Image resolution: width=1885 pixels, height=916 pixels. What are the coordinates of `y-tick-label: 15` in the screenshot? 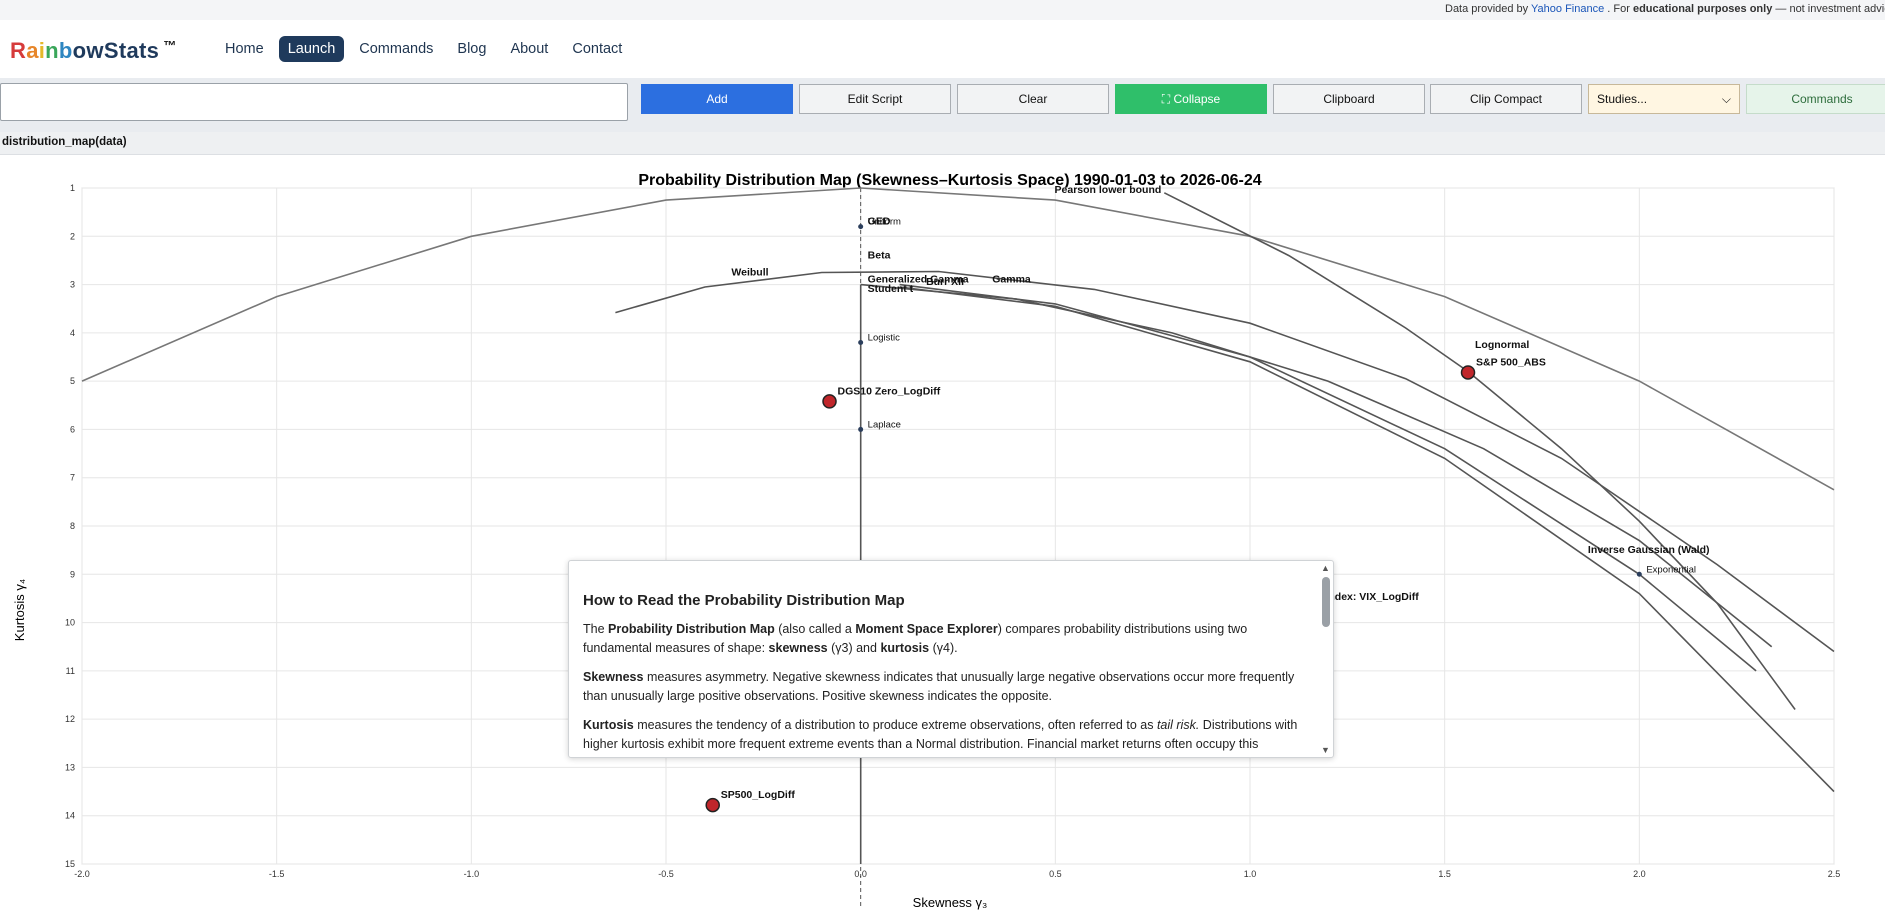 It's located at (70, 864).